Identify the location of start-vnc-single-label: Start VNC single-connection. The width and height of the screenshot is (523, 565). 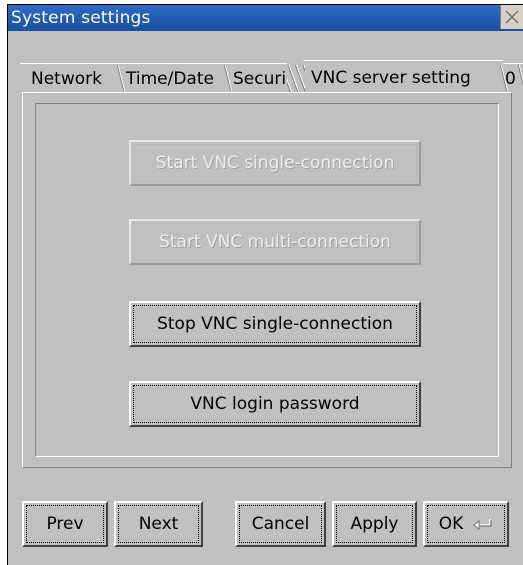
(275, 163).